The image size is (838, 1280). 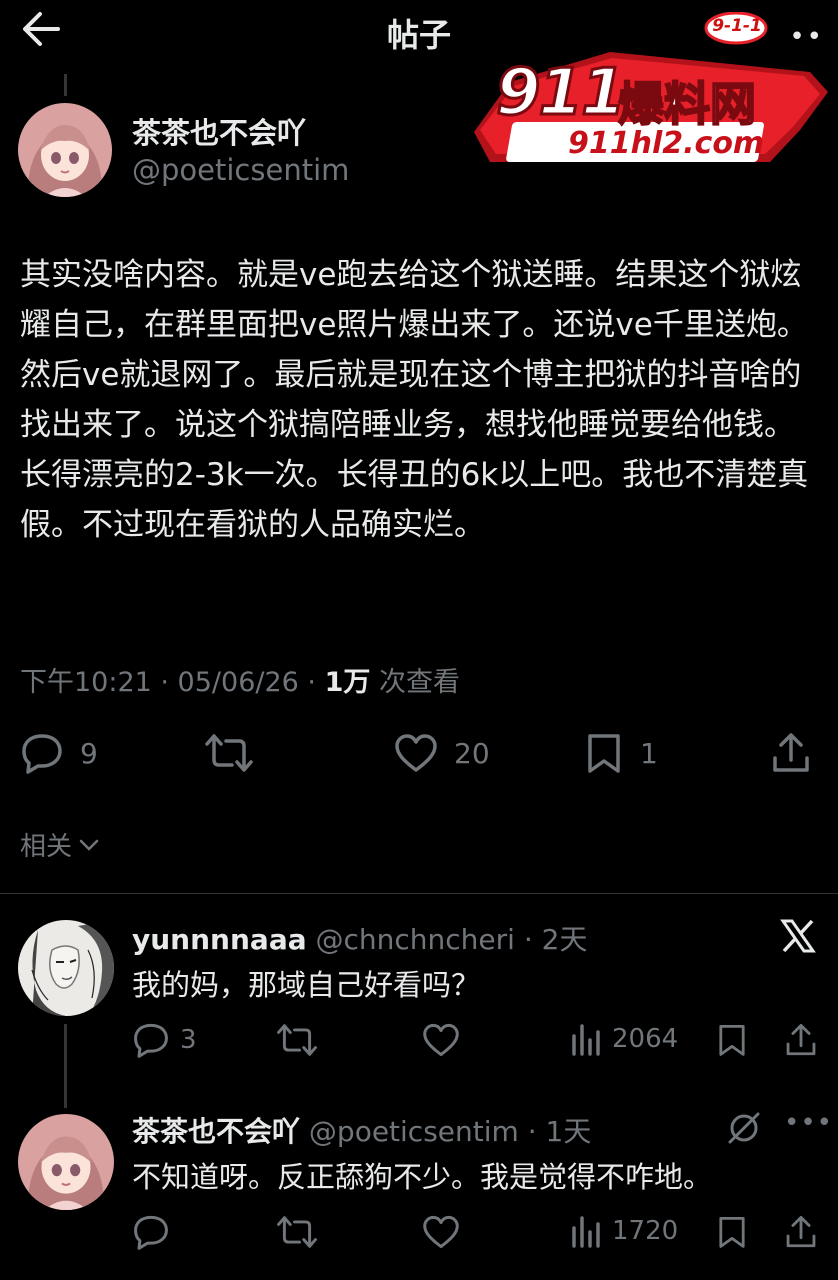 I want to click on related-toggle: 相关, so click(x=60, y=844).